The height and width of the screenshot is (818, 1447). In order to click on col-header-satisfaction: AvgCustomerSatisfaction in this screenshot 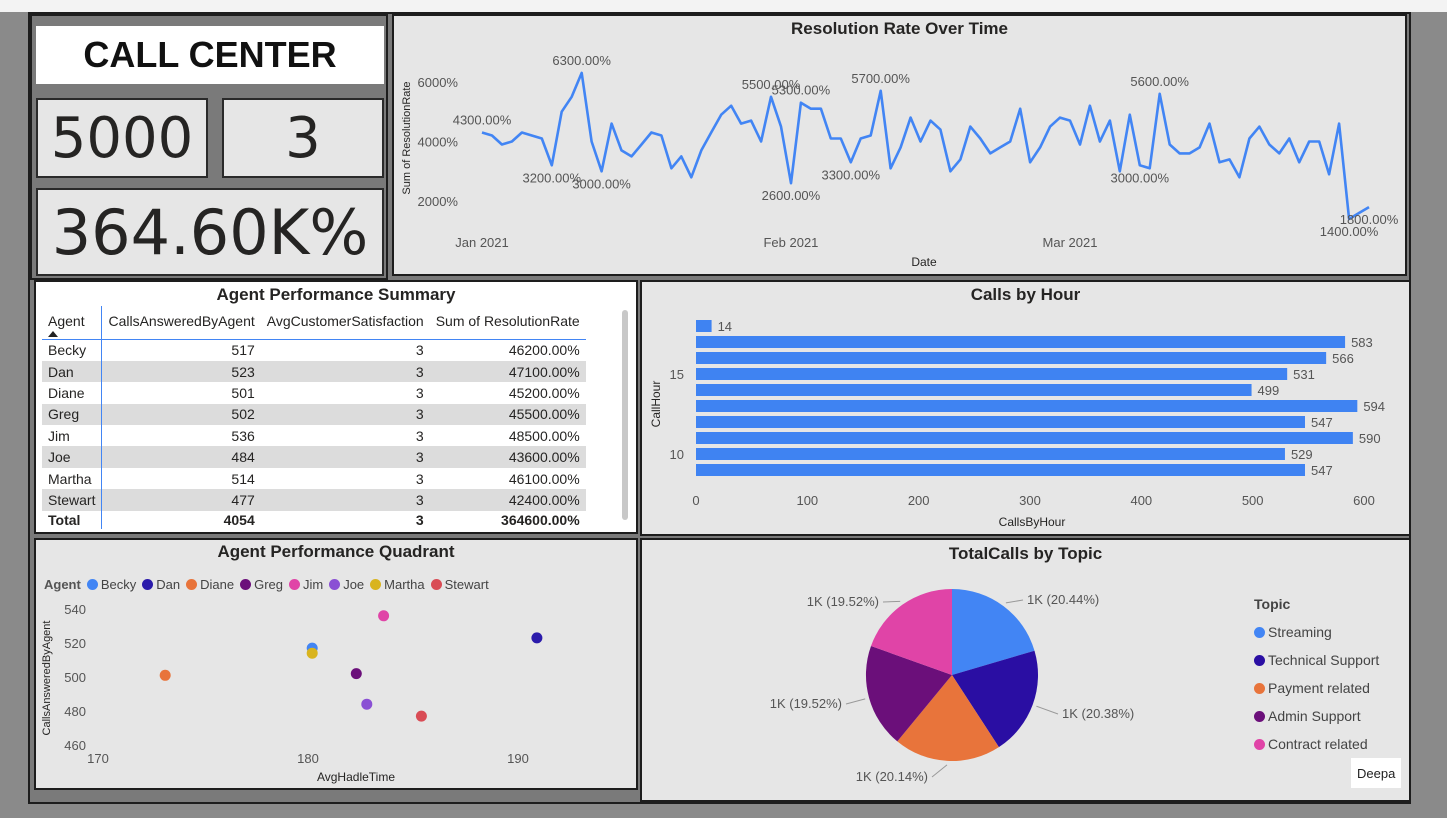, I will do `click(345, 323)`.